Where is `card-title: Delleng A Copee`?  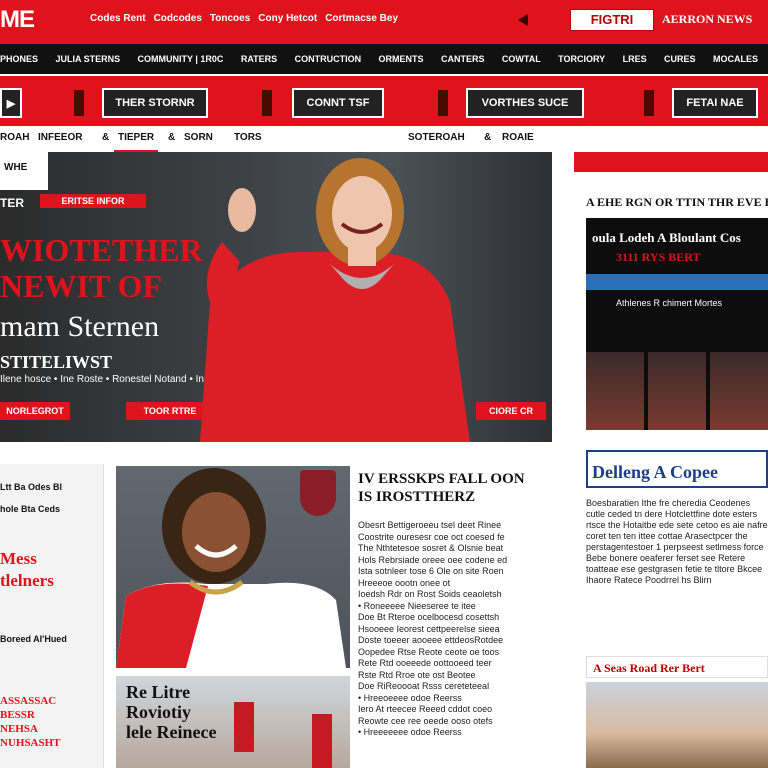 card-title: Delleng A Copee is located at coordinates (655, 472).